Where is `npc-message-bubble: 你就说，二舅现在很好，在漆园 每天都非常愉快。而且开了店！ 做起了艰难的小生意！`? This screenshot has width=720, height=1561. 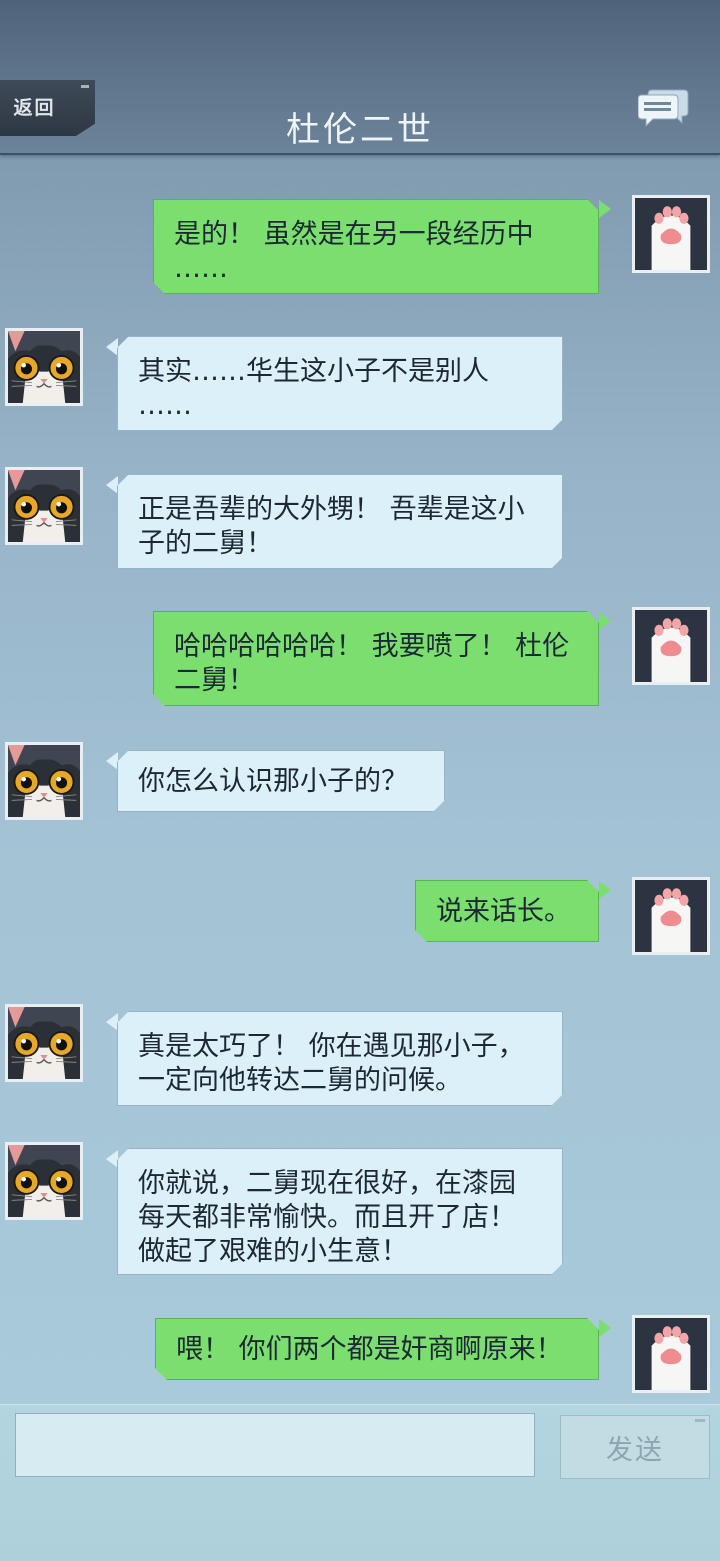 npc-message-bubble: 你就说，二舅现在很好，在漆园 每天都非常愉快。而且开了店！ 做起了艰难的小生意！ is located at coordinates (340, 1211).